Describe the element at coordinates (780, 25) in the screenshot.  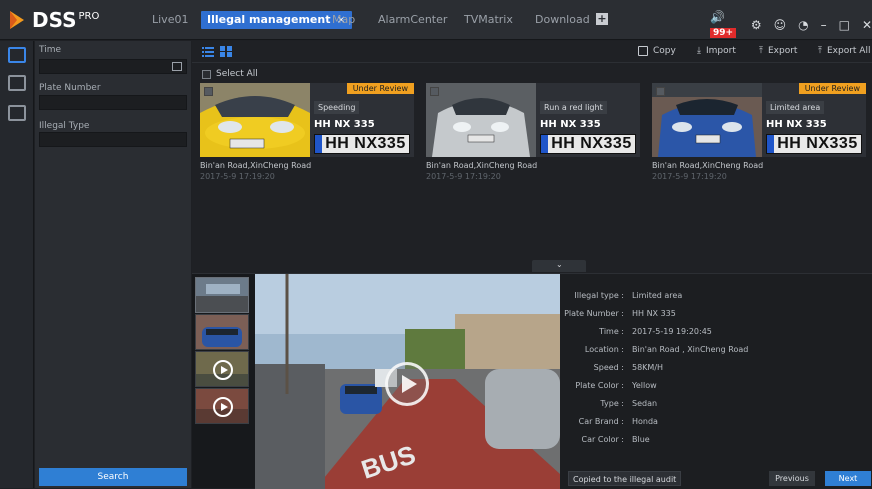
I see `user-icon: ☺` at that location.